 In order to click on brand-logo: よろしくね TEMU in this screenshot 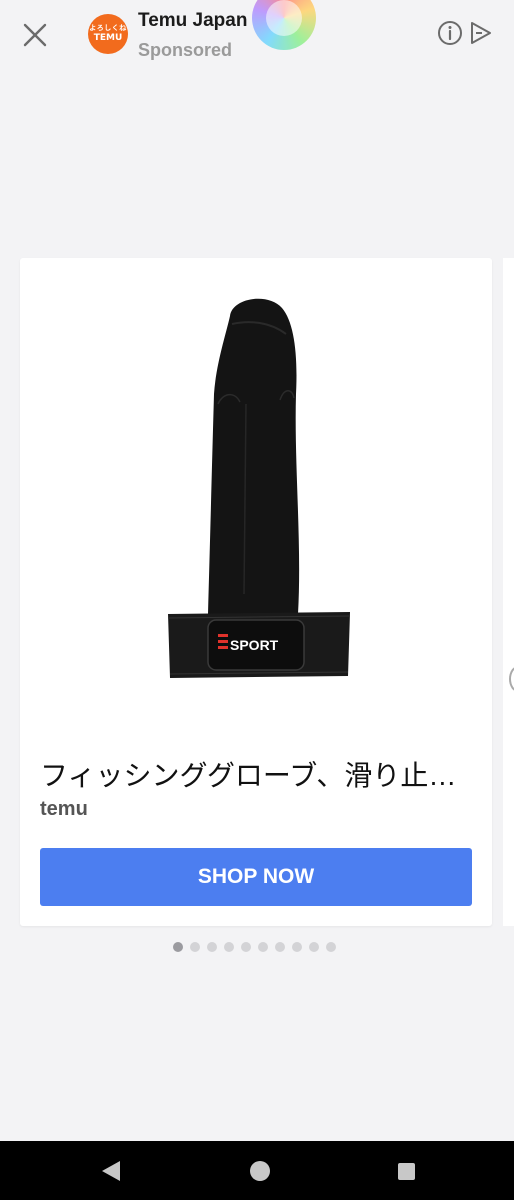, I will do `click(108, 34)`.